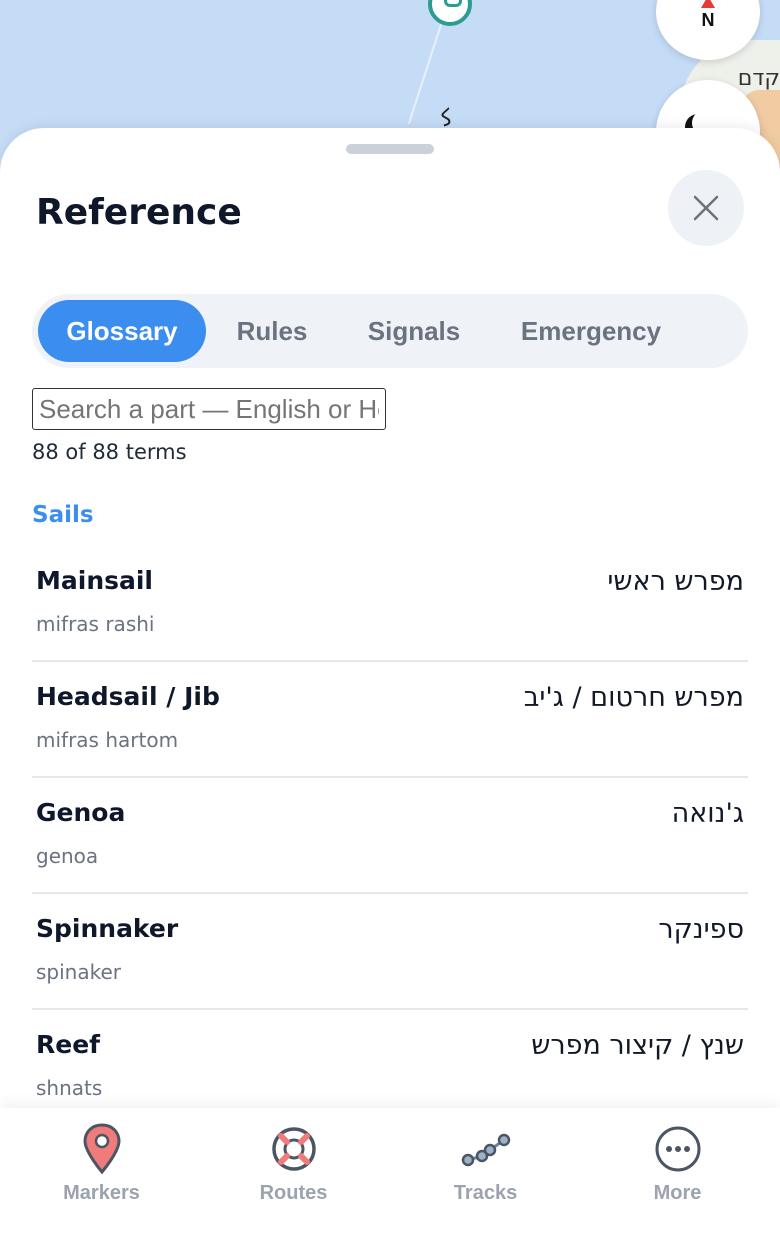 This screenshot has width=780, height=1240. What do you see at coordinates (677, 1174) in the screenshot?
I see `nav-more: More` at bounding box center [677, 1174].